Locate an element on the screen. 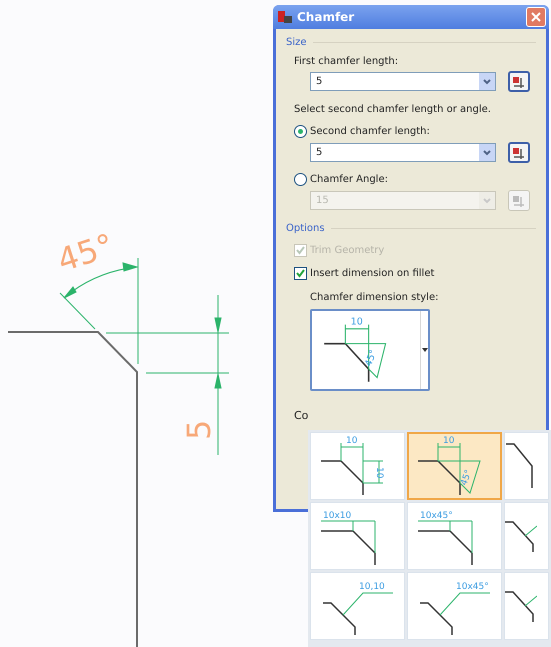 The height and width of the screenshot is (647, 551). chamfer-dimension-drawing: 10 45° is located at coordinates (355, 349).